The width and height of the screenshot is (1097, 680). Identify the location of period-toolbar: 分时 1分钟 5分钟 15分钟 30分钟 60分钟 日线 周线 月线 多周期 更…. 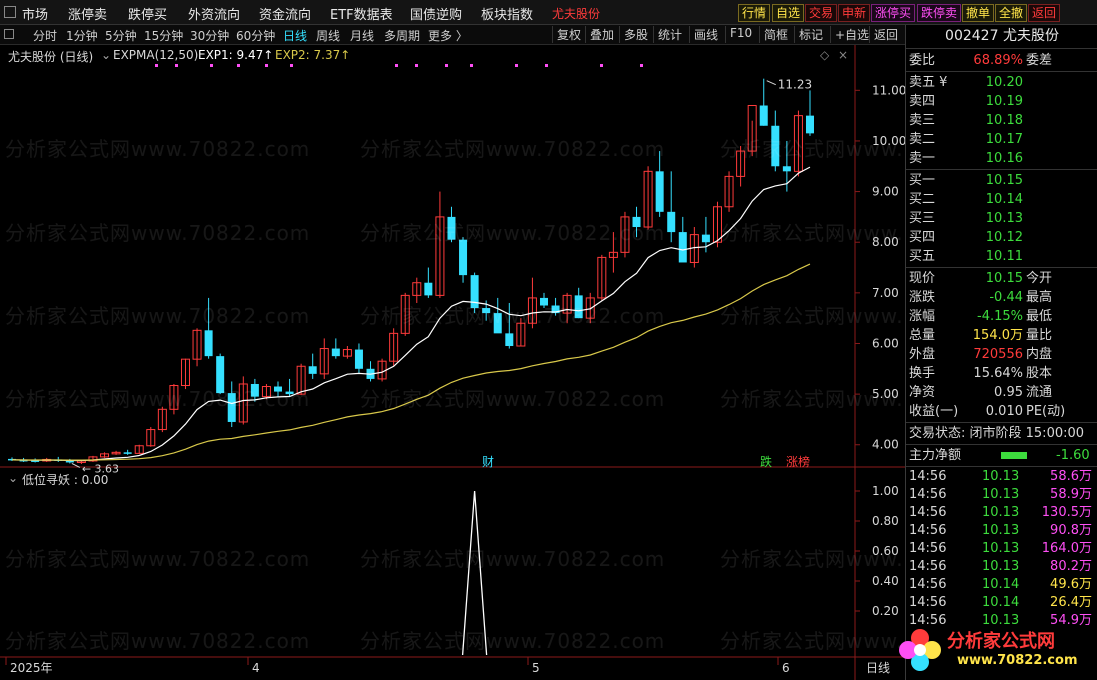
(452, 35).